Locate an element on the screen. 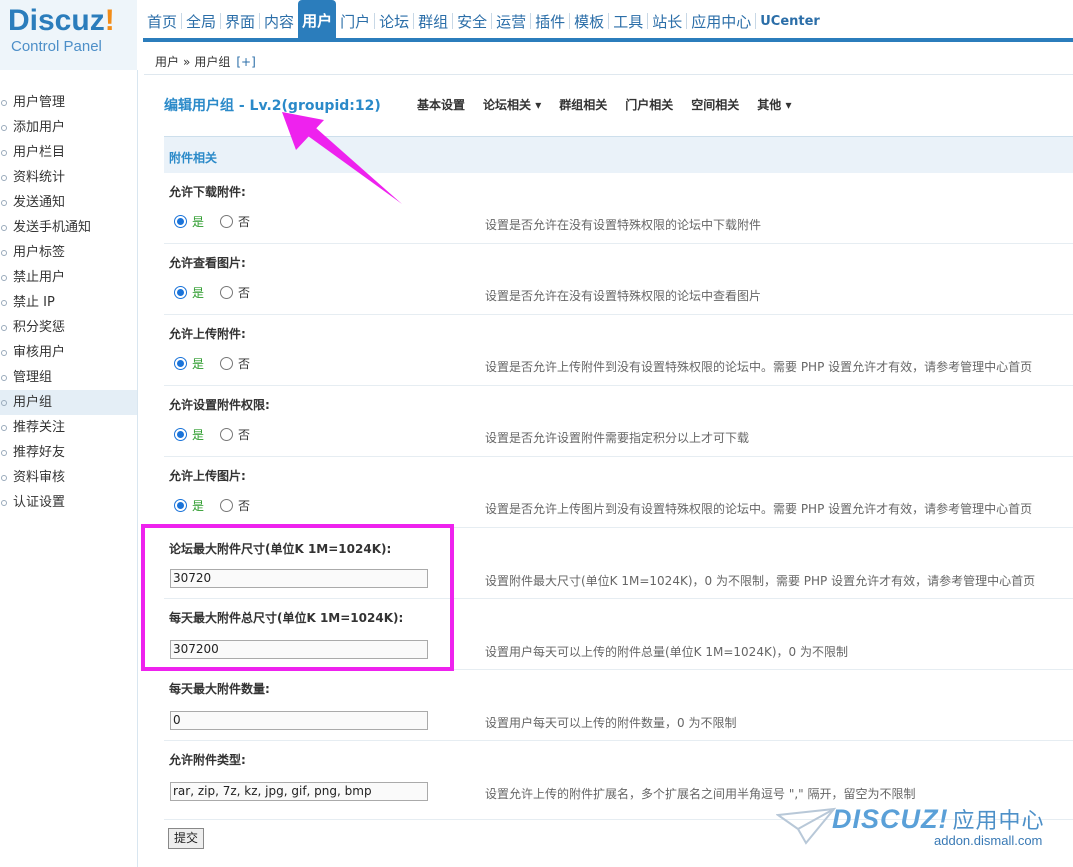 Image resolution: width=1073 pixels, height=867 pixels. tab-basic: 基本设置 is located at coordinates (441, 104).